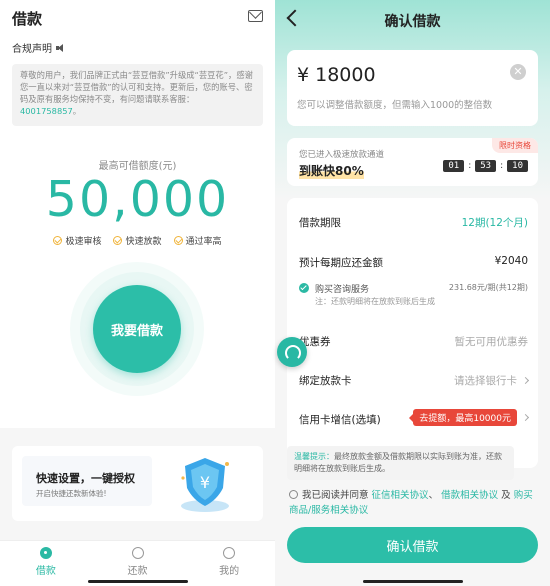  I want to click on clear-icon: ✕, so click(518, 72).